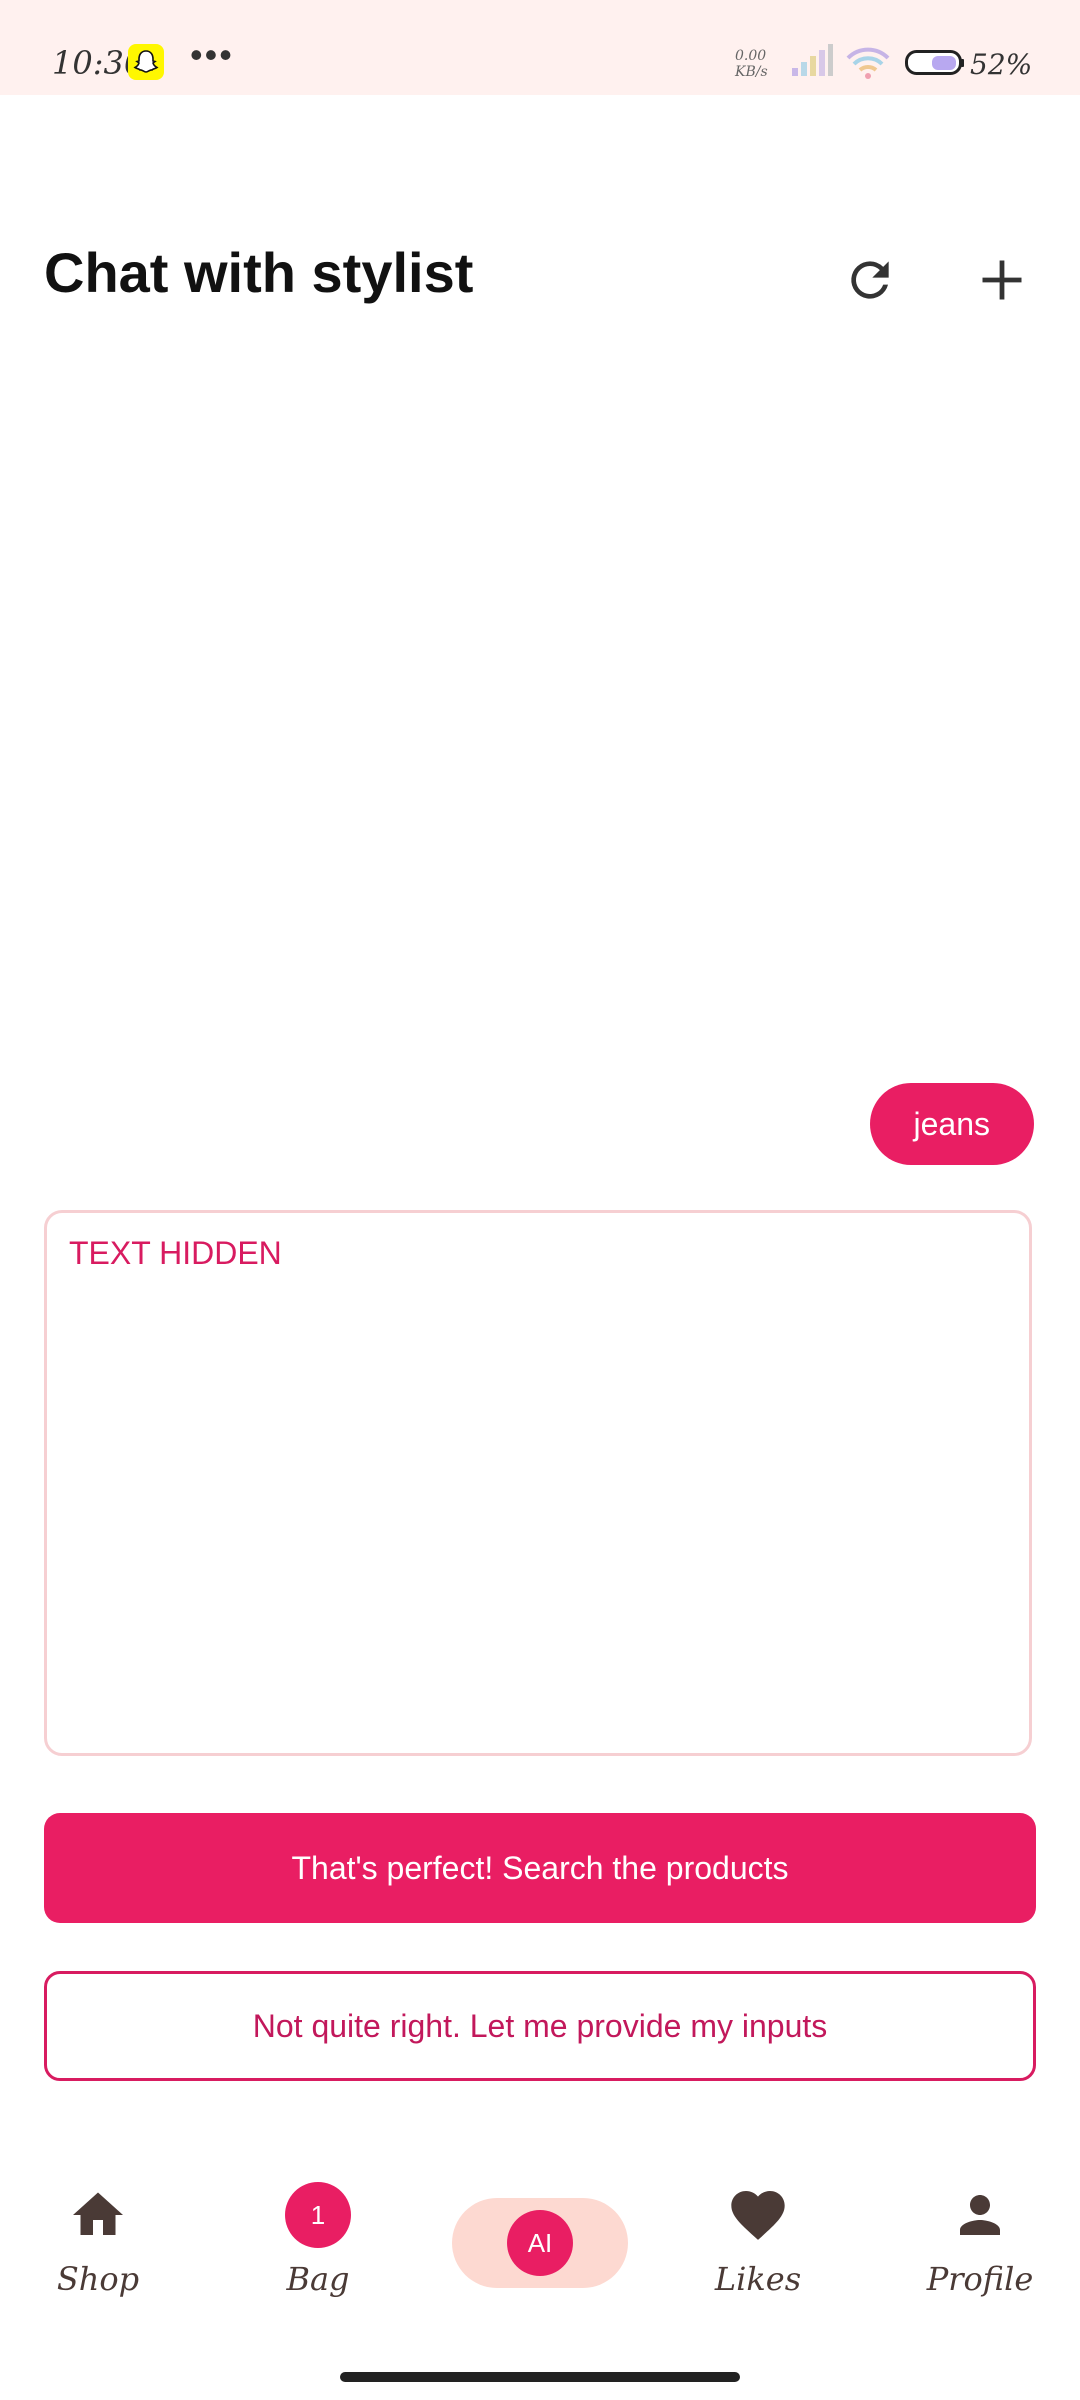  Describe the element at coordinates (935, 65) in the screenshot. I see `battery-icon` at that location.